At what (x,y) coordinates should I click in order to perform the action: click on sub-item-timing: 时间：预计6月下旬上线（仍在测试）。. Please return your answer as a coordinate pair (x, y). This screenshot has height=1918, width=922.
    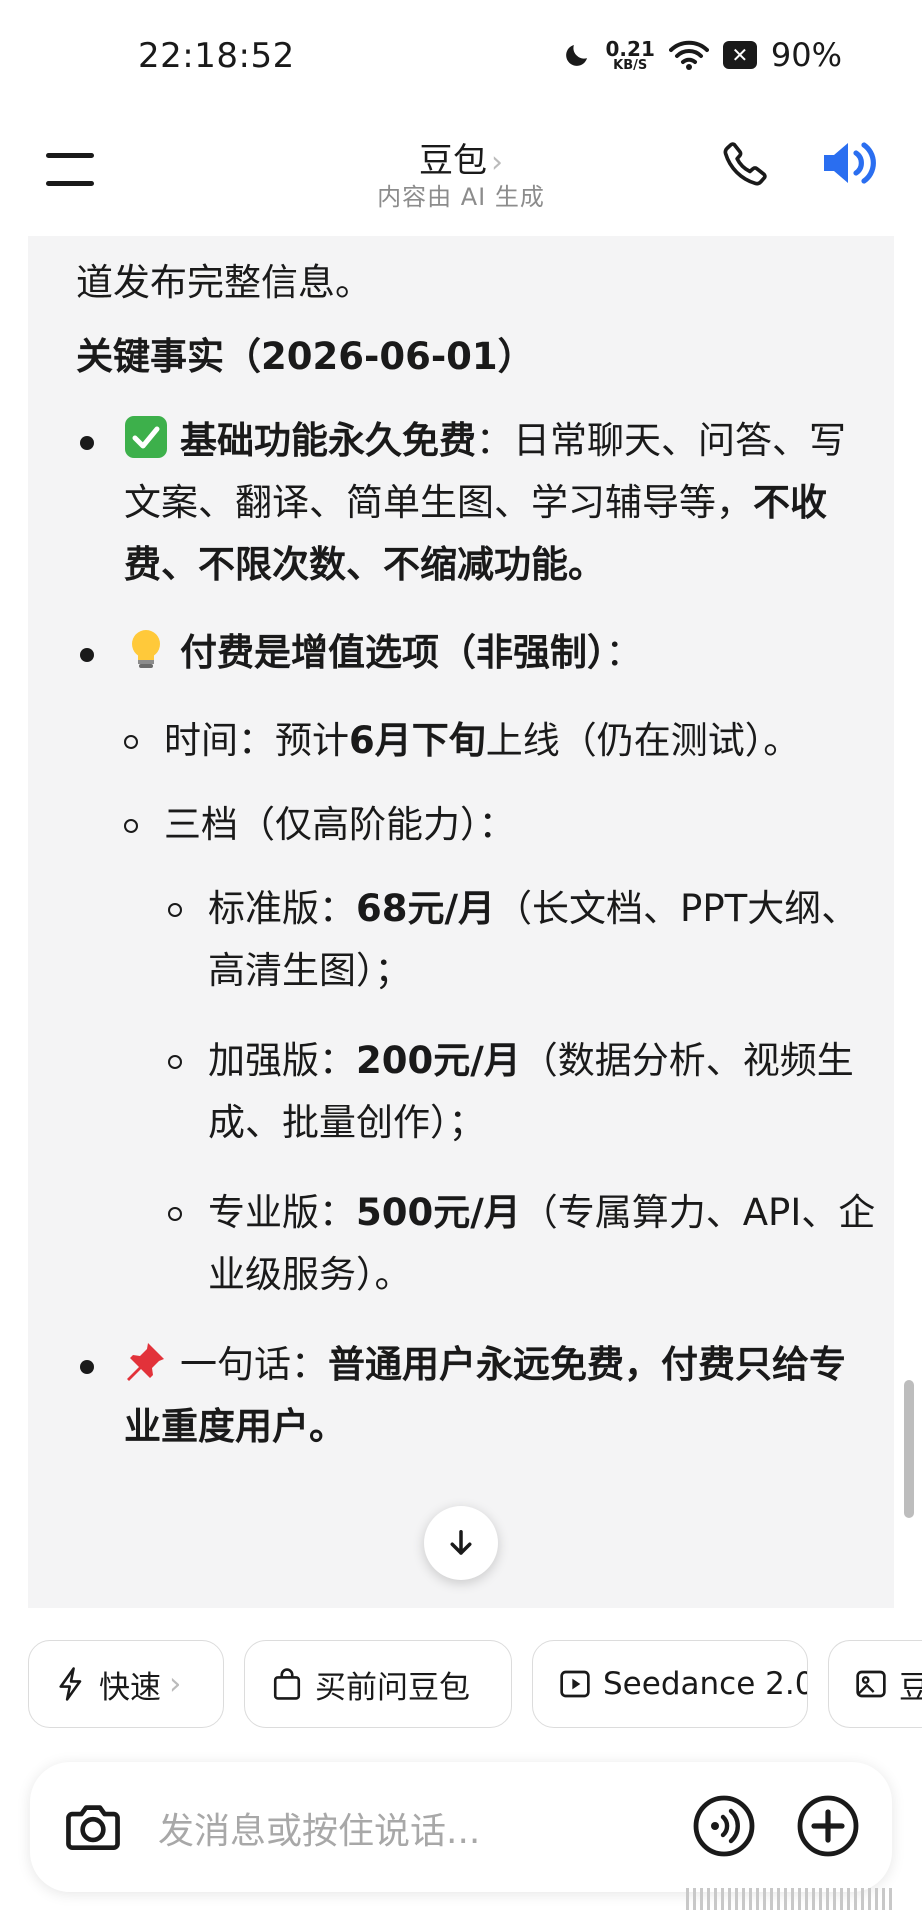
    Looking at the image, I should click on (499, 741).